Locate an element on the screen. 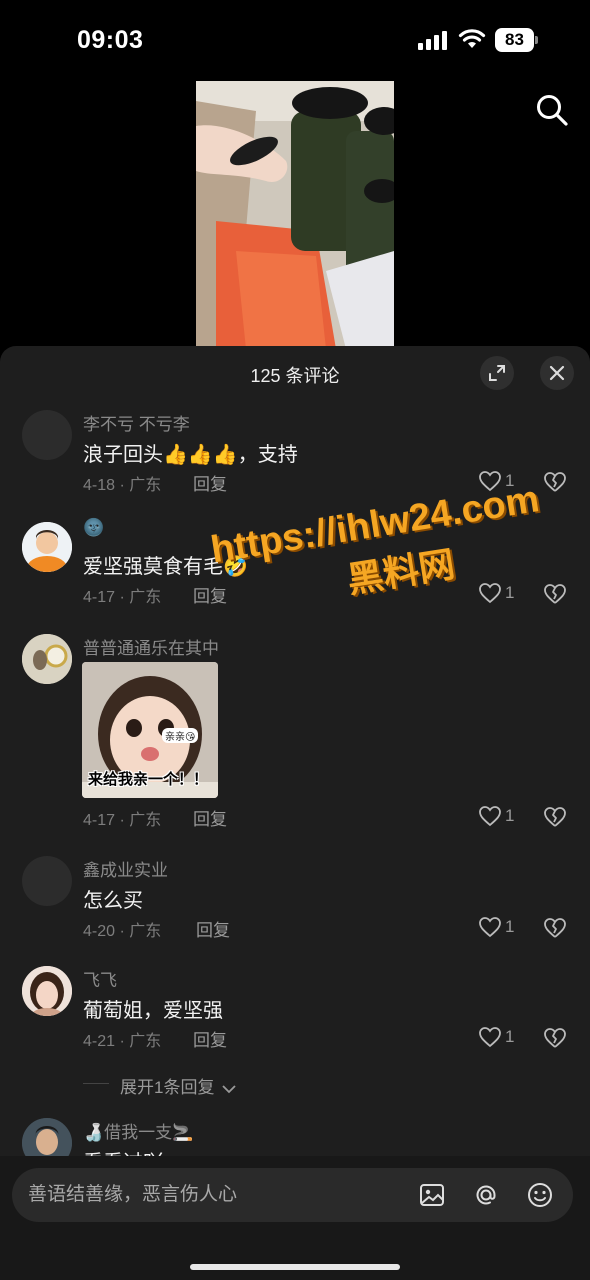 Image resolution: width=590 pixels, height=1280 pixels. chevron-down-icon is located at coordinates (229, 1088).